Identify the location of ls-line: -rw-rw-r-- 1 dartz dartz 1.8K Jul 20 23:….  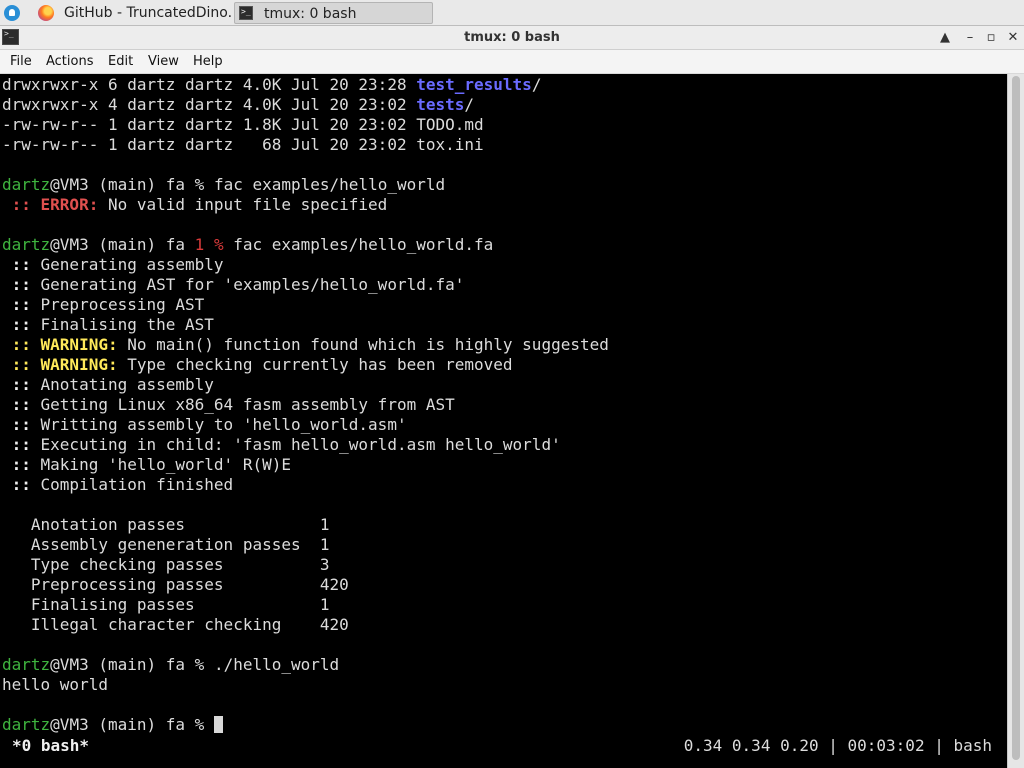
(243, 124).